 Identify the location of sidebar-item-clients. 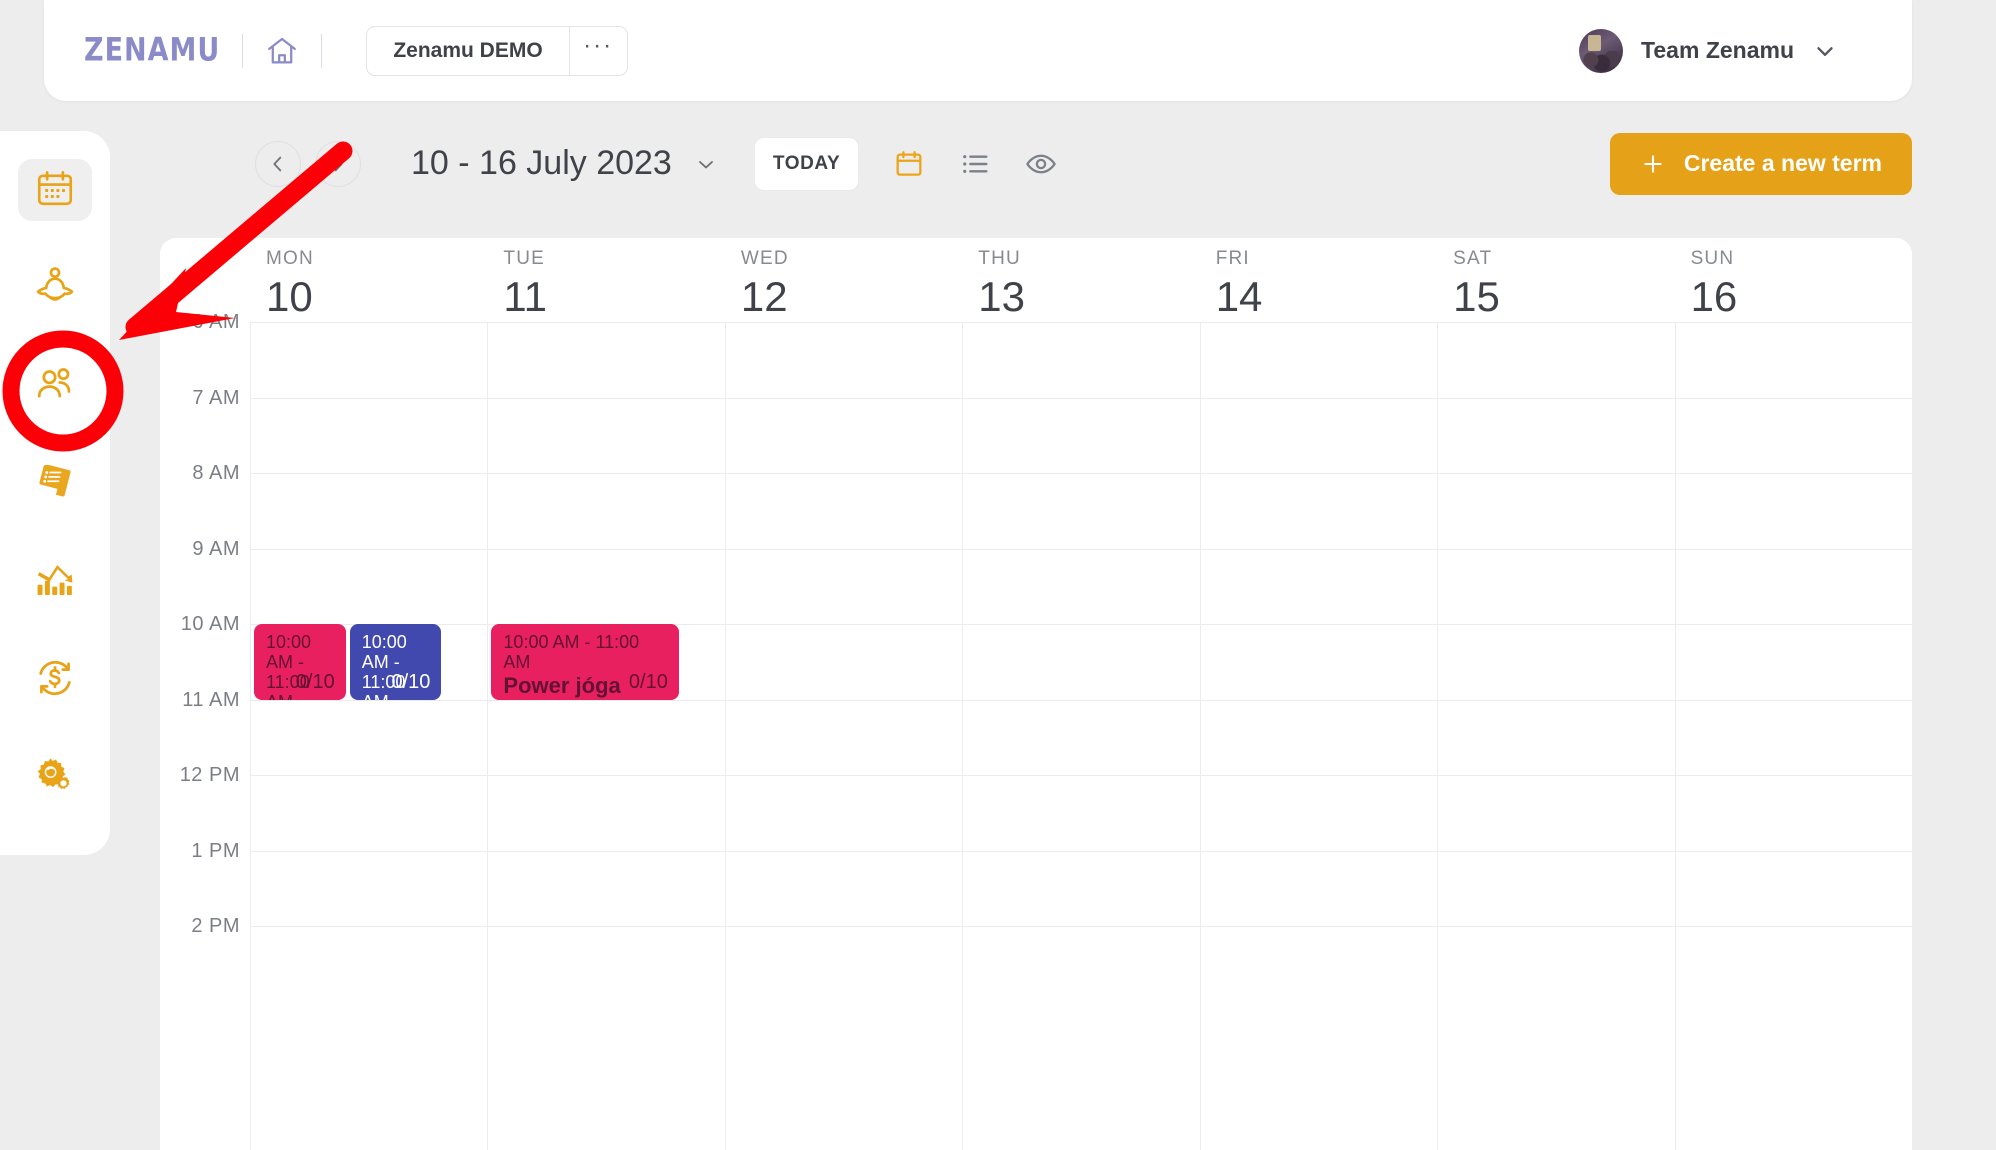
(55, 386).